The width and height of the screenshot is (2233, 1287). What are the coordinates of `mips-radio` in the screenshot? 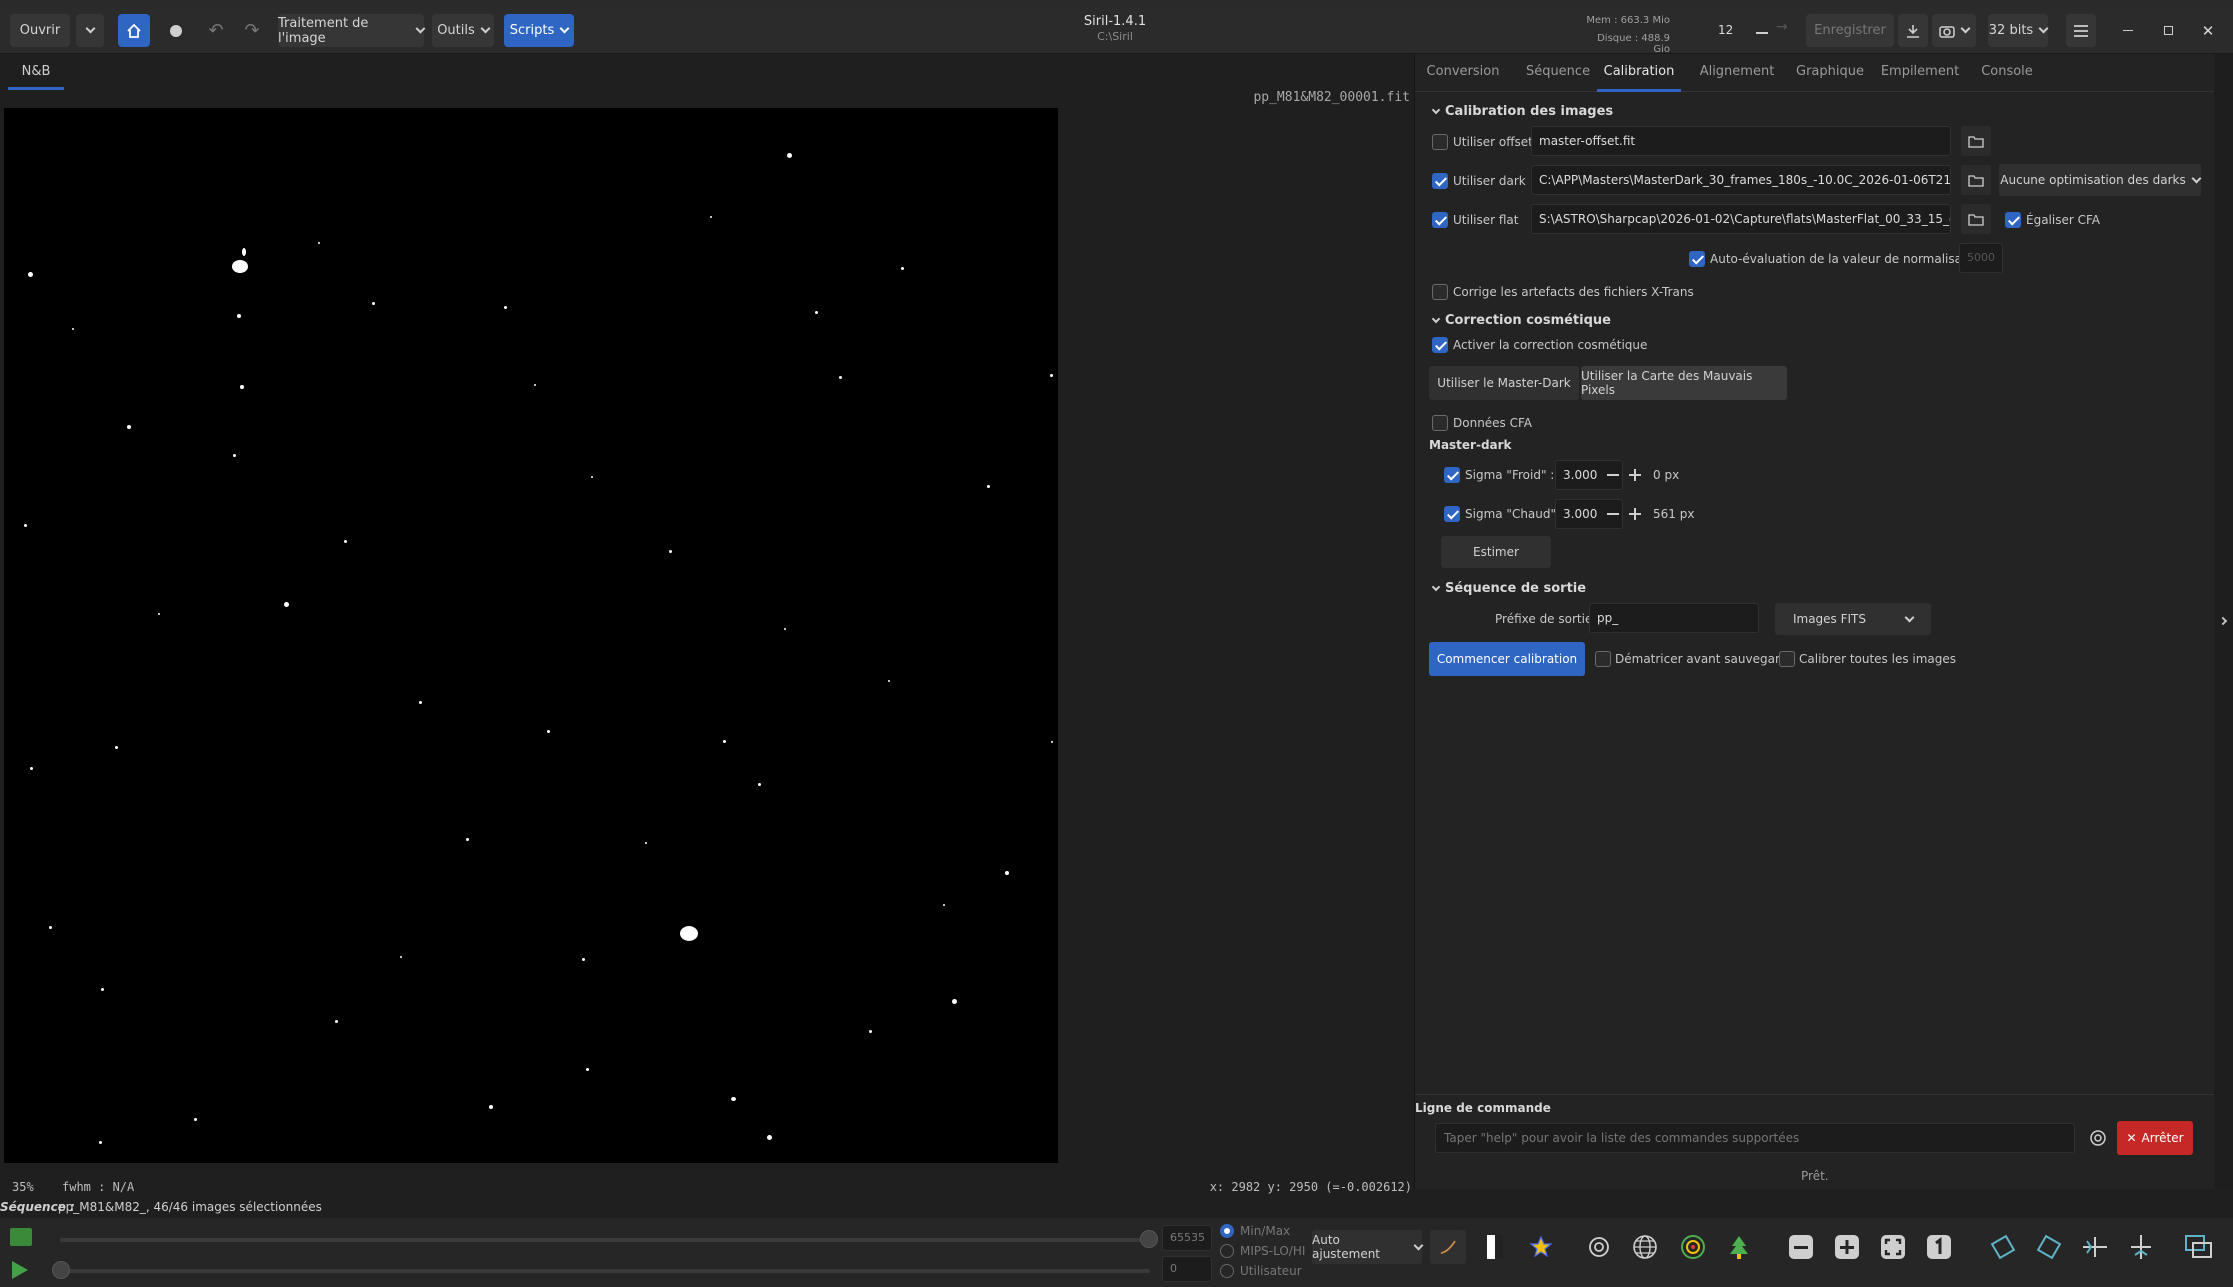 It's located at (1227, 1251).